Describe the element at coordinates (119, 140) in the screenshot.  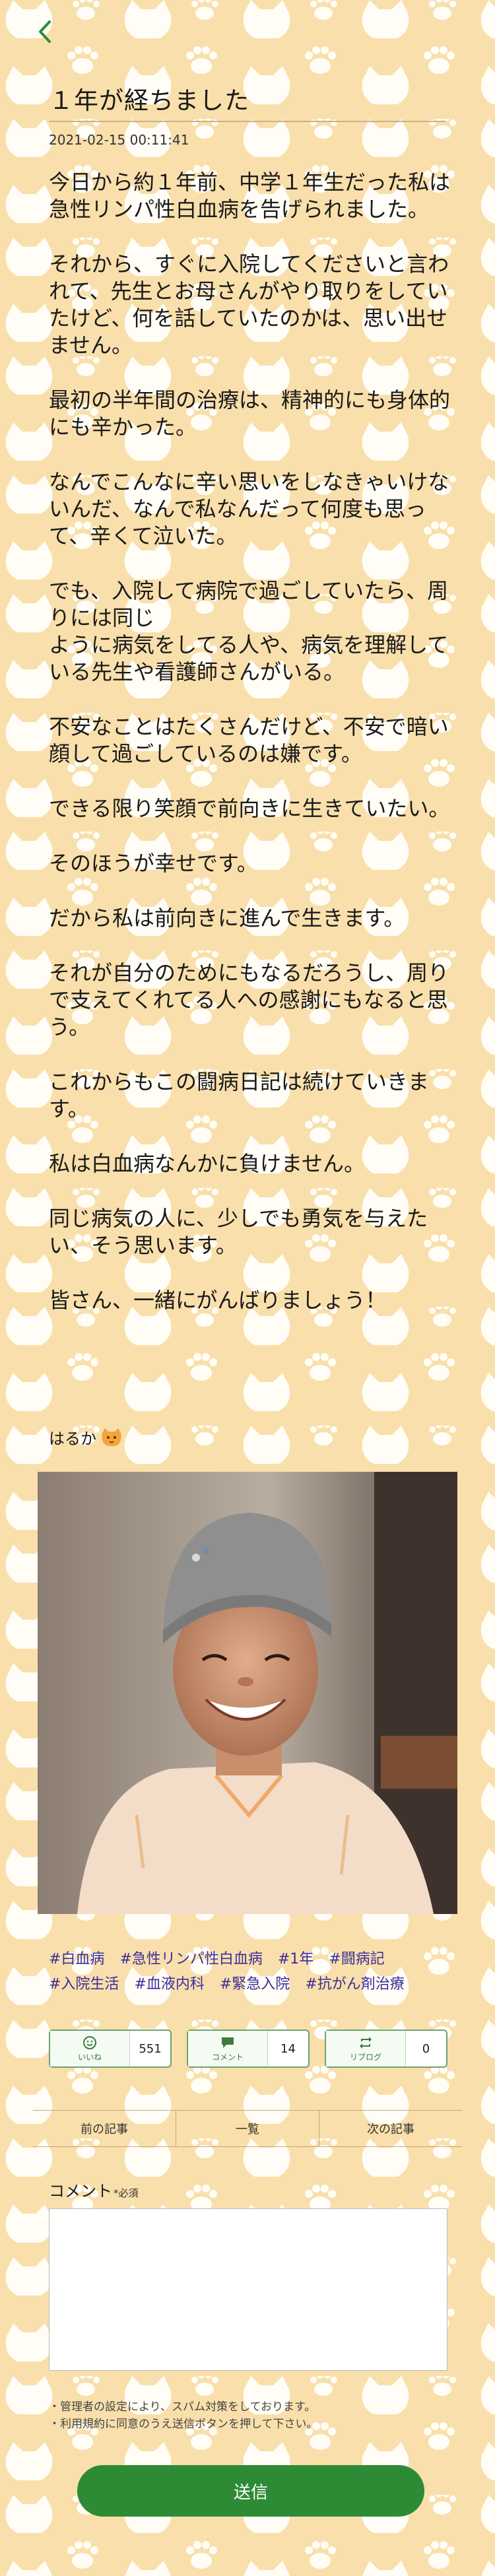
I see `post-date: 2021-02-15 00:11:41` at that location.